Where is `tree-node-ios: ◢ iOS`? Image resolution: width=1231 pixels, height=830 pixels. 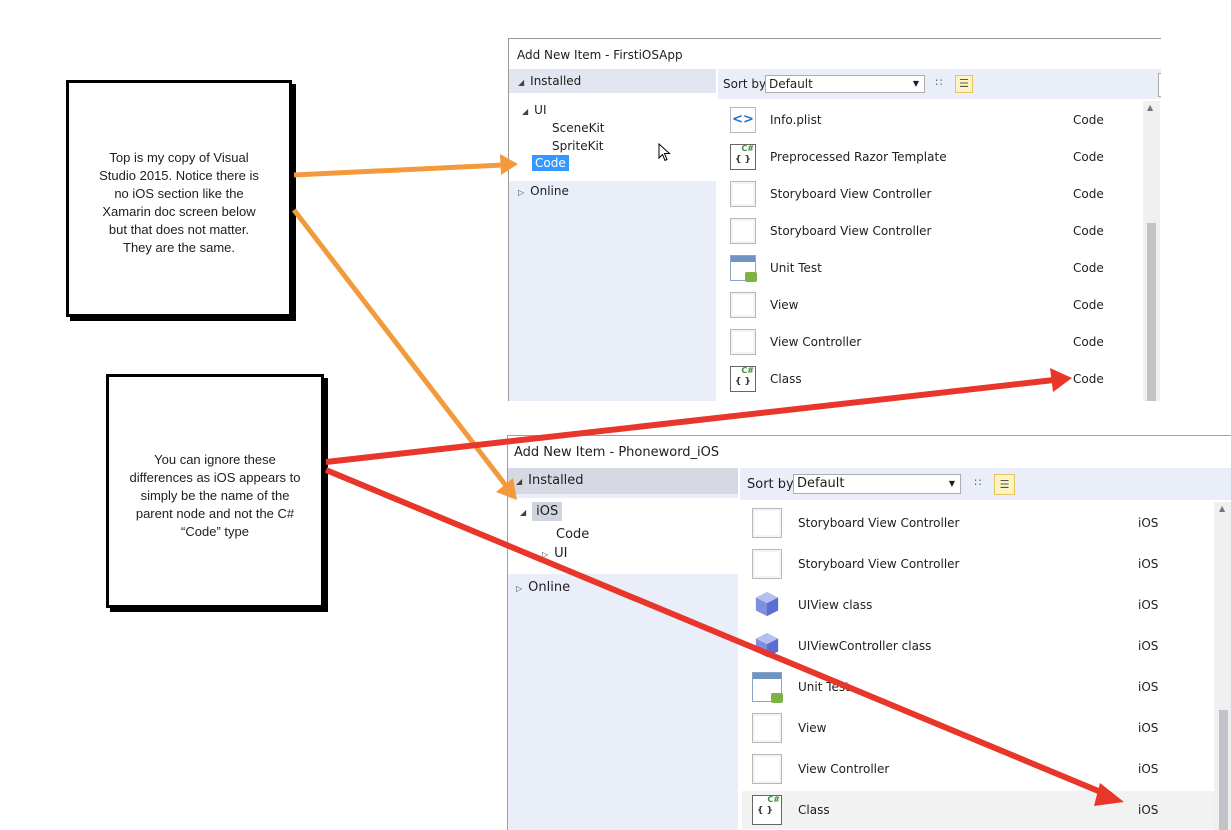
tree-node-ios: ◢ iOS is located at coordinates (541, 511).